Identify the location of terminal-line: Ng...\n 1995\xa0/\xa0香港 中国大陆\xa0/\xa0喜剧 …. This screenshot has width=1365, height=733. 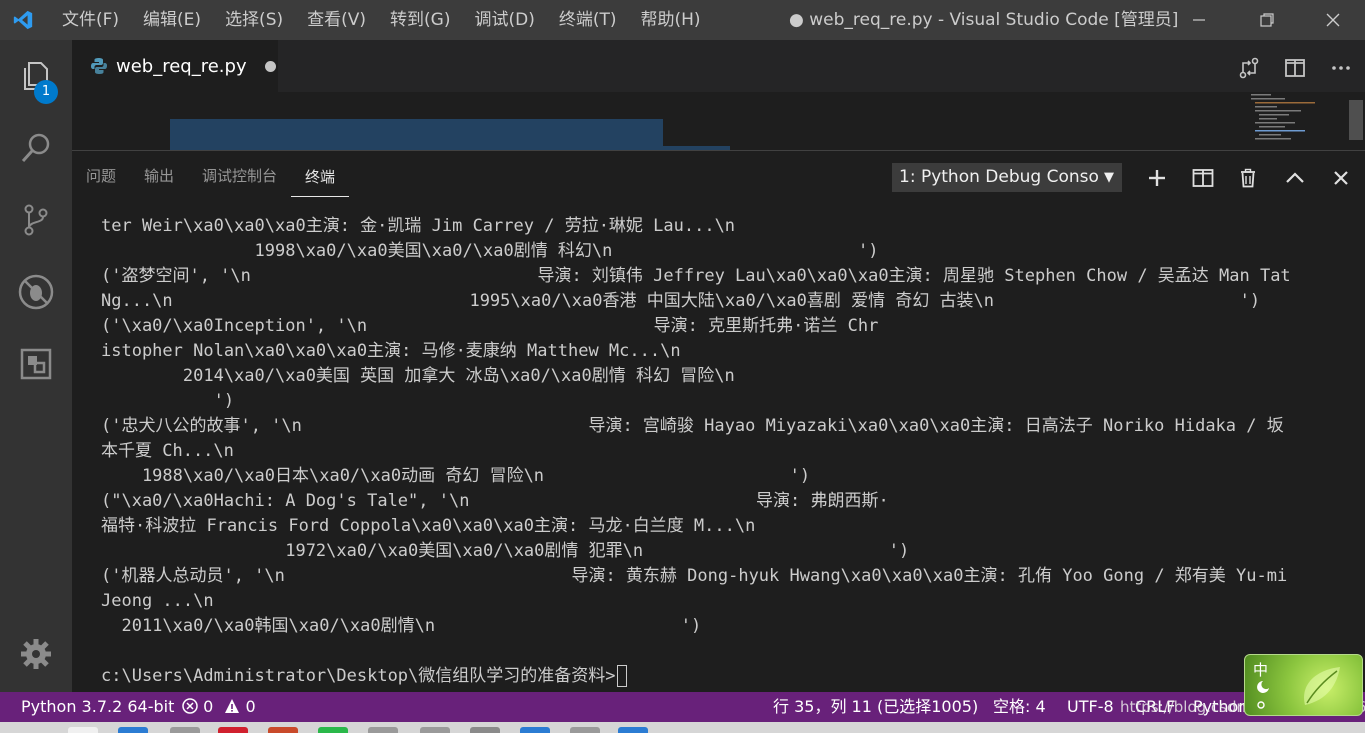
(681, 301).